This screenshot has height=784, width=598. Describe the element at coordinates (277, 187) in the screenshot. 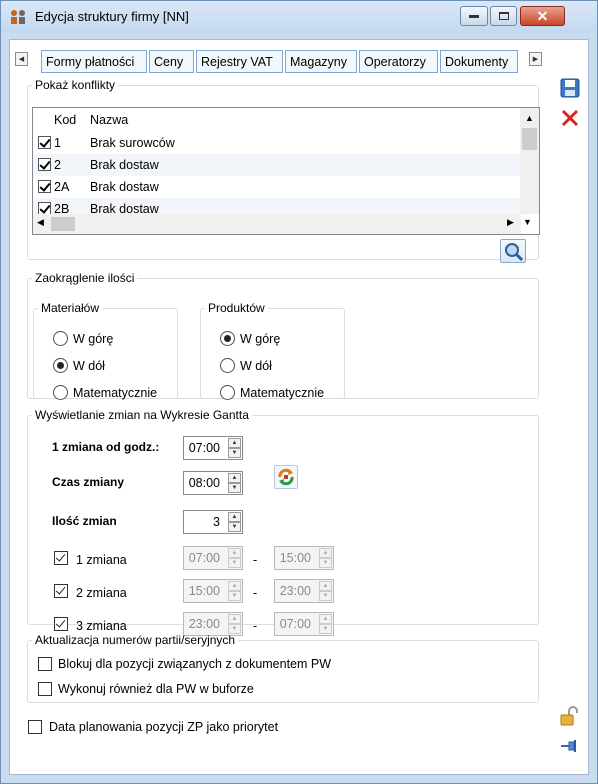

I see `conflict-row: 2A Brak dostaw` at that location.